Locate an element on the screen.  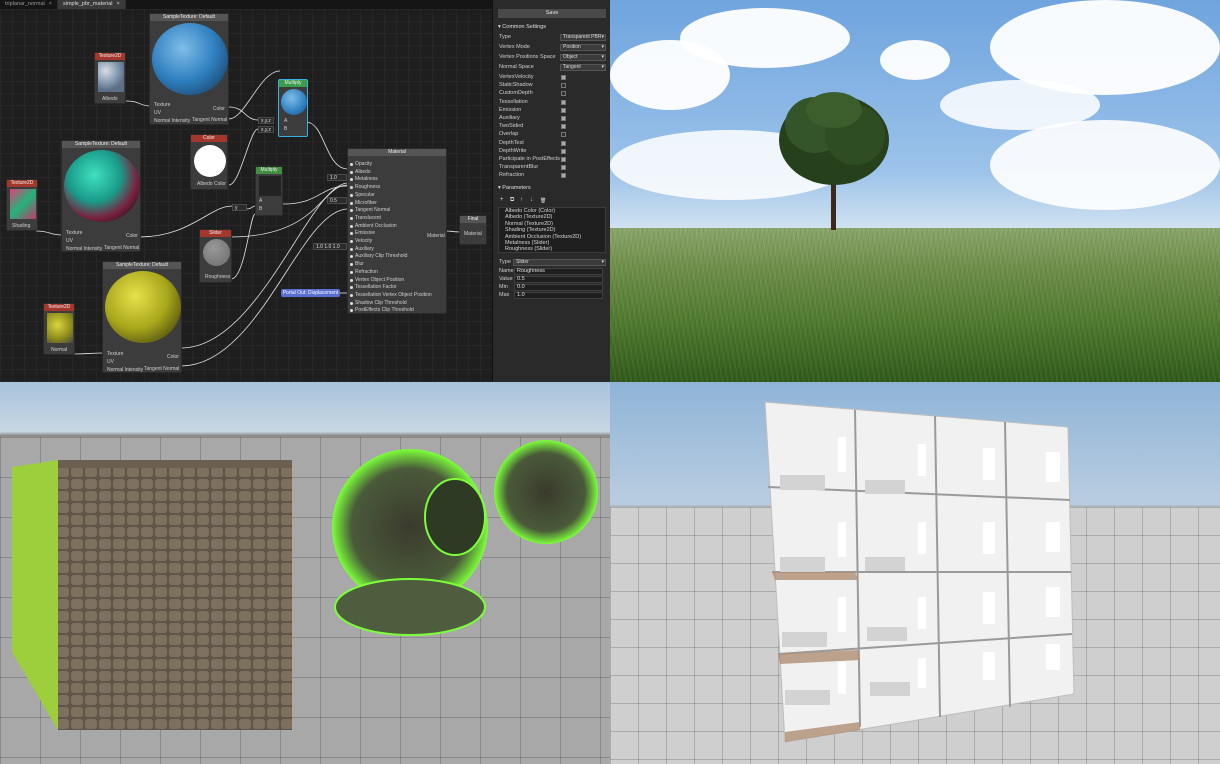
arrow-up-icon: ↑ is located at coordinates (521, 200).